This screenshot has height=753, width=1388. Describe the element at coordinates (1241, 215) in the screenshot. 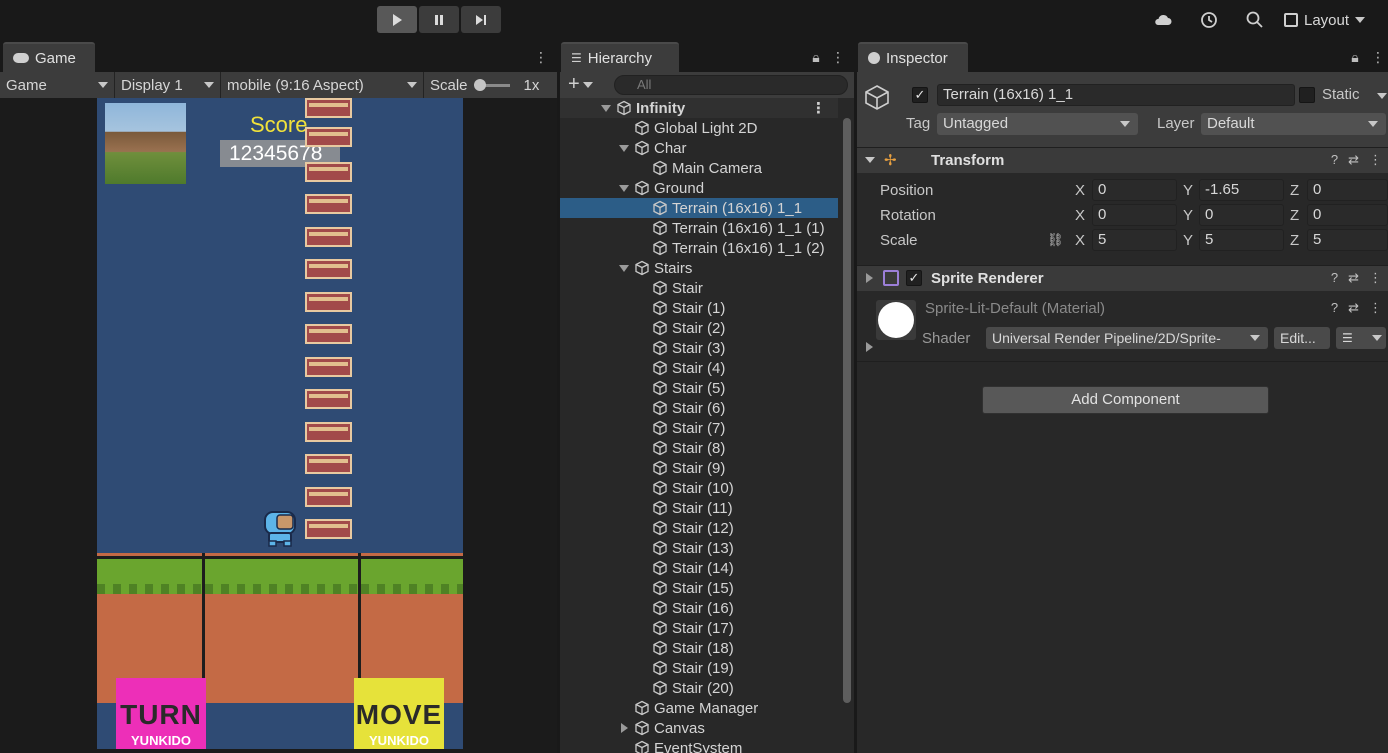

I see `rotation-y-field: 0` at that location.